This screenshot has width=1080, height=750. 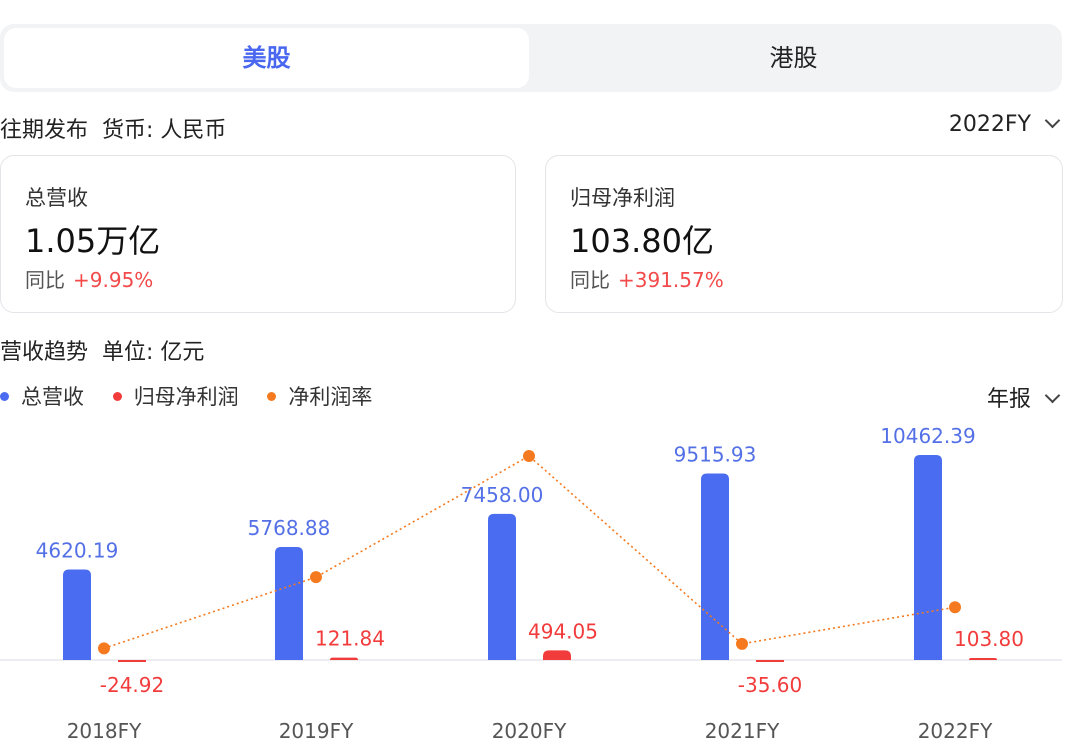 I want to click on market-tabs: 美股 港股, so click(x=531, y=58).